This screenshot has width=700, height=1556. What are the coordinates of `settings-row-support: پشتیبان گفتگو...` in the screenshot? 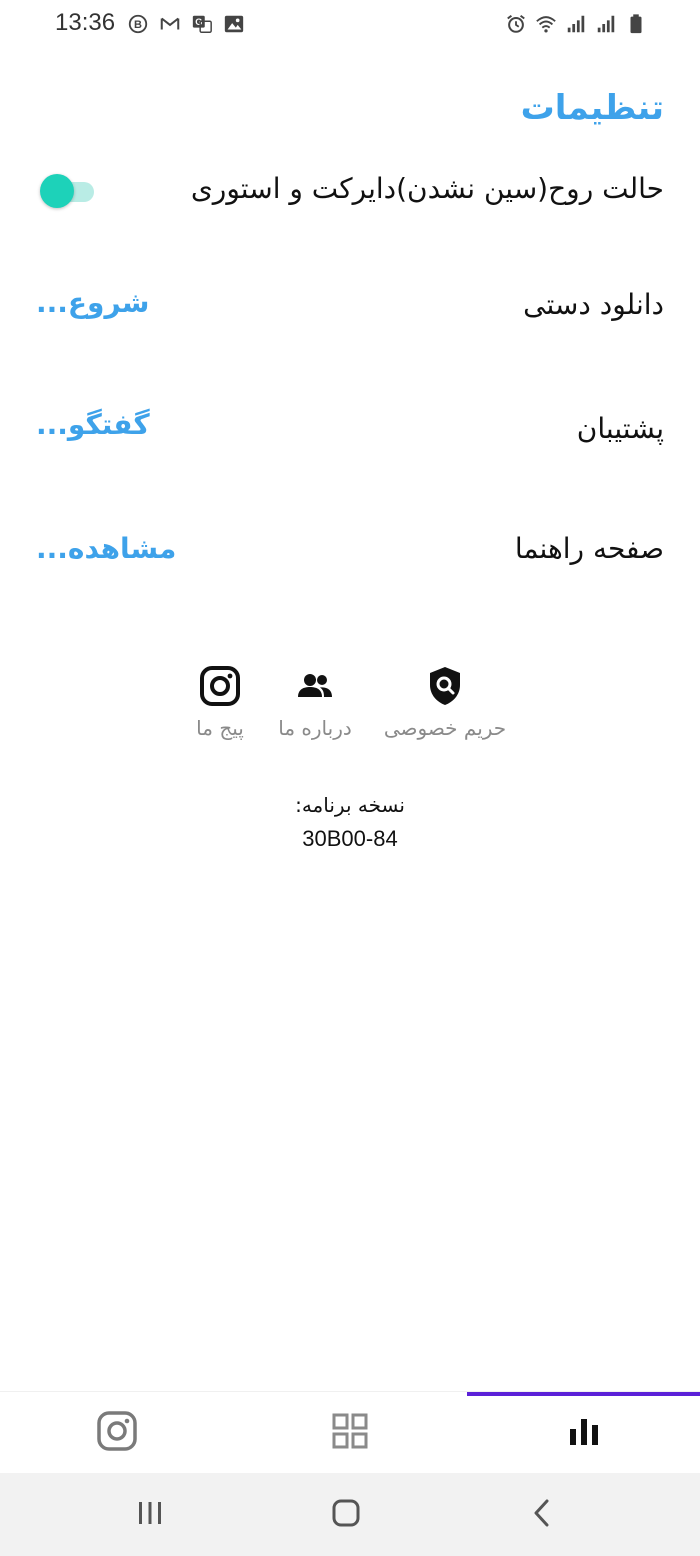 It's located at (350, 433).